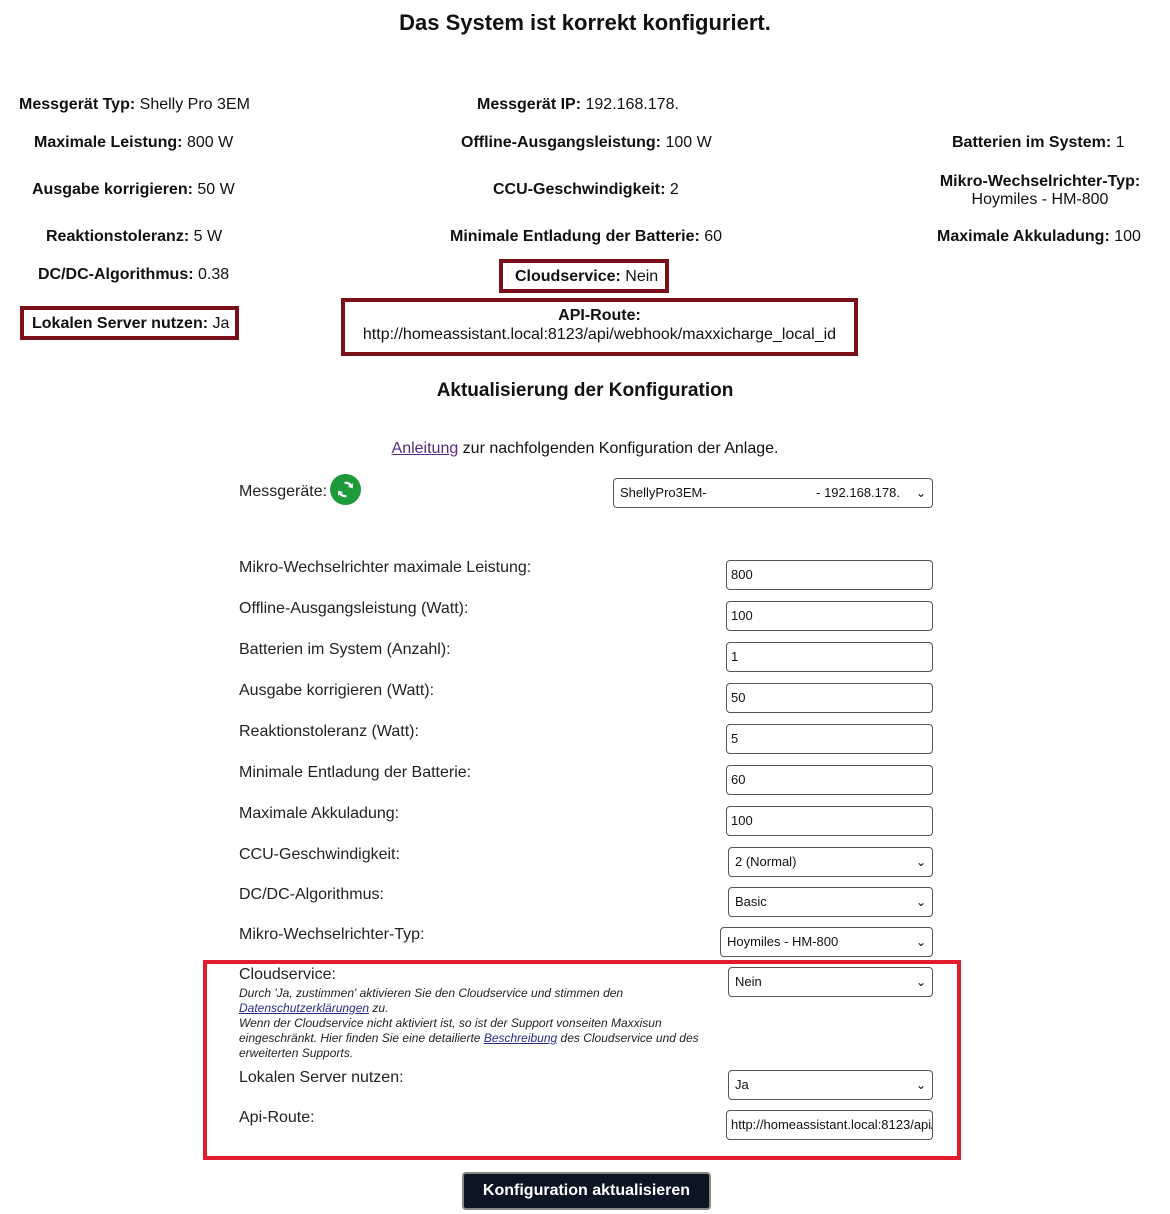 This screenshot has height=1214, width=1170. What do you see at coordinates (345, 489) in the screenshot?
I see `refresh-icon` at bounding box center [345, 489].